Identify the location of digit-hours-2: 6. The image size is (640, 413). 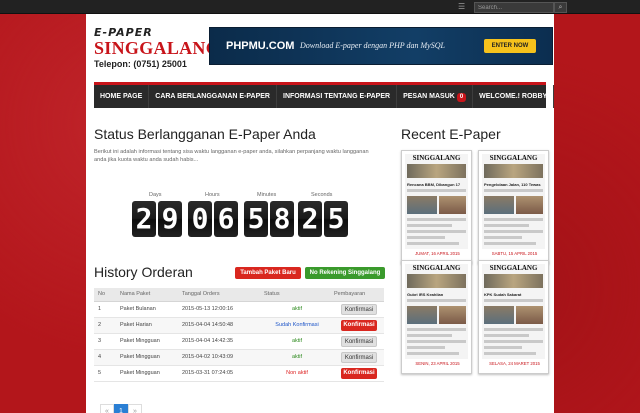
(226, 219).